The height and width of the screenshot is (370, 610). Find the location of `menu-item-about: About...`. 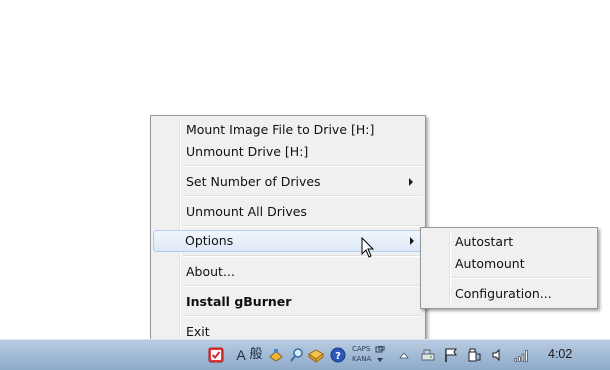

menu-item-about: About... is located at coordinates (288, 271).